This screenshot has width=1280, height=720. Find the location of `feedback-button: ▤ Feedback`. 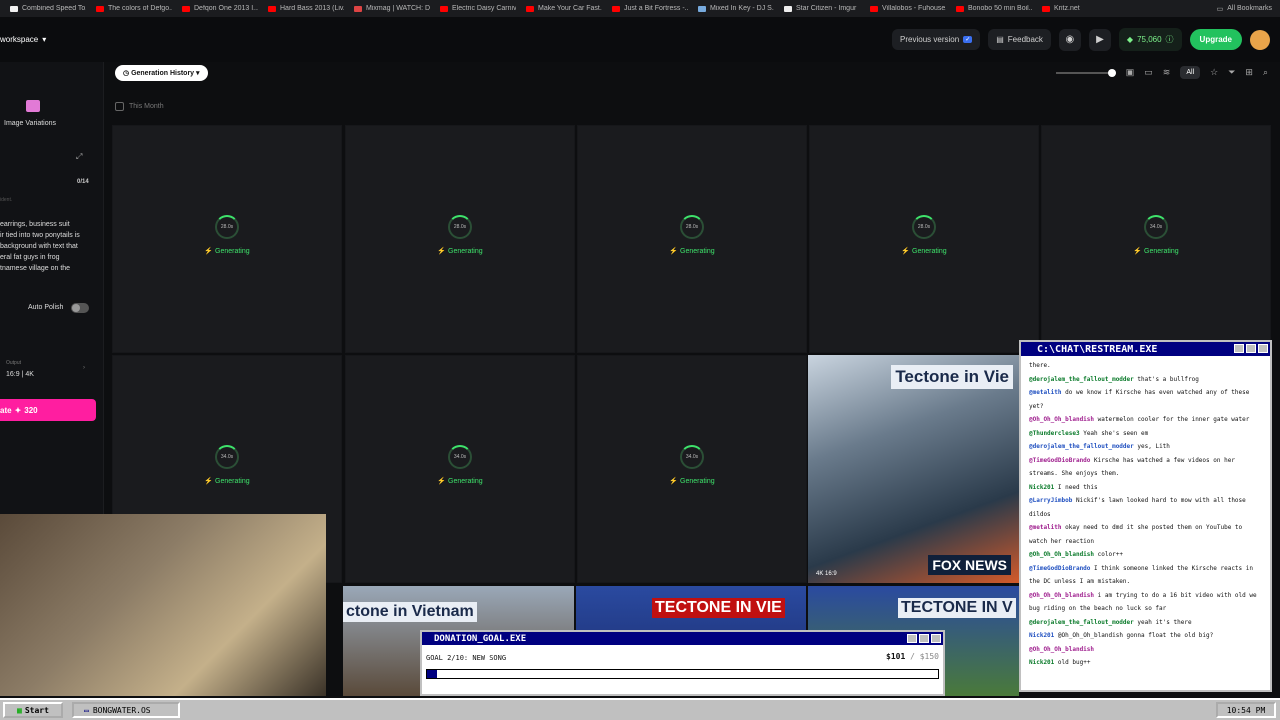

feedback-button: ▤ Feedback is located at coordinates (1019, 39).